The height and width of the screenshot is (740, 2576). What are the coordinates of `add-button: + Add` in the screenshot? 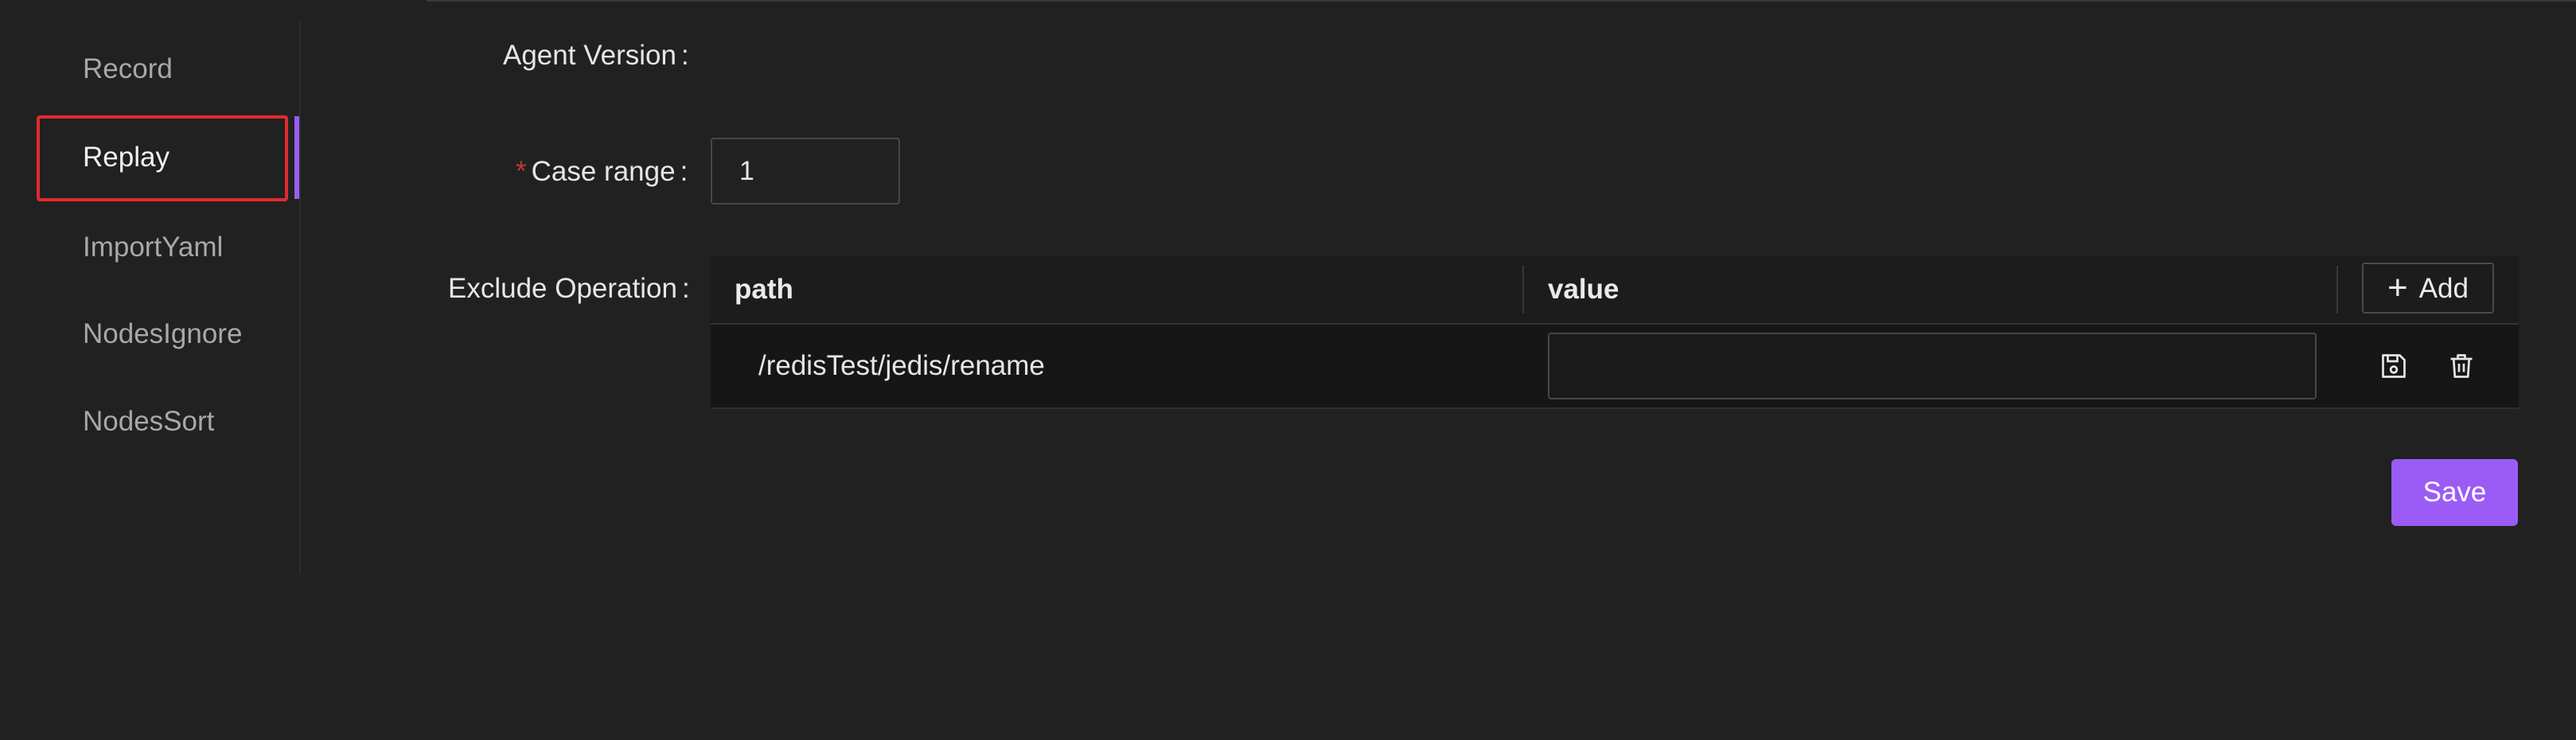 It's located at (2428, 288).